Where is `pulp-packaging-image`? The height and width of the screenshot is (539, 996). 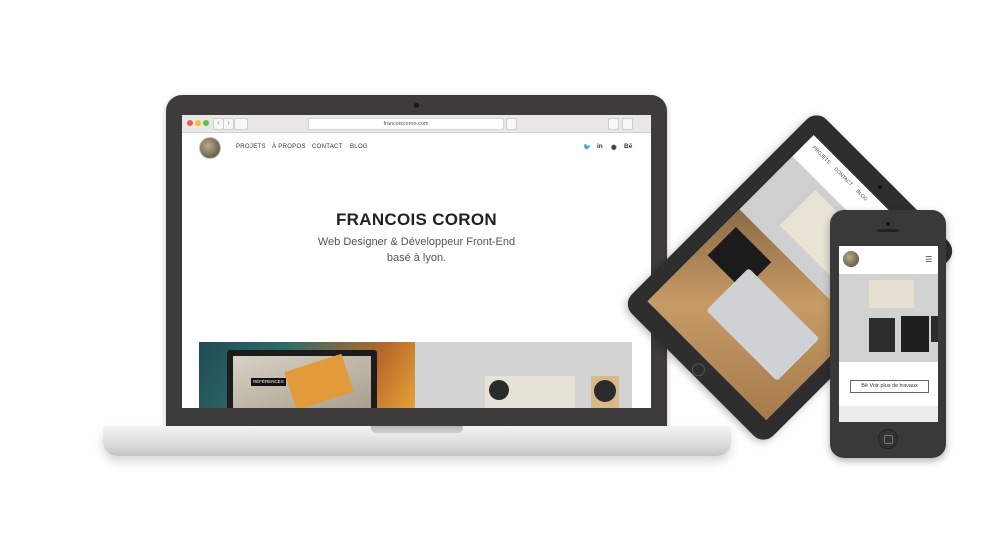
pulp-packaging-image is located at coordinates (605, 392).